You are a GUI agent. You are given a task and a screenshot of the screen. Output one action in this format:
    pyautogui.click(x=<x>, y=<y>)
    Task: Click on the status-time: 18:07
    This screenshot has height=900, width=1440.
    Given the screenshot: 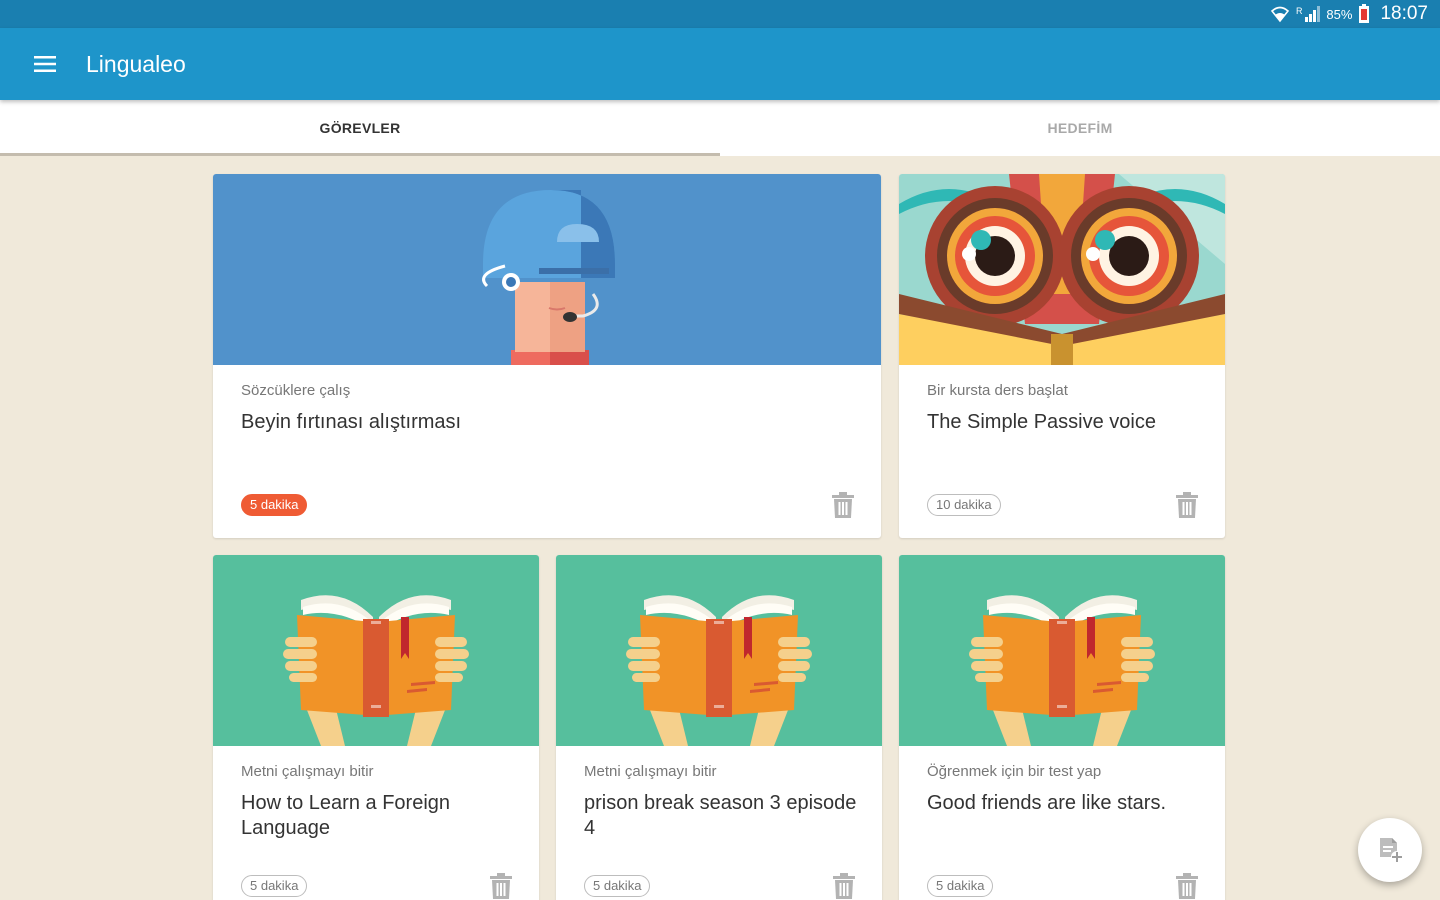 What is the action you would take?
    pyautogui.click(x=1404, y=13)
    